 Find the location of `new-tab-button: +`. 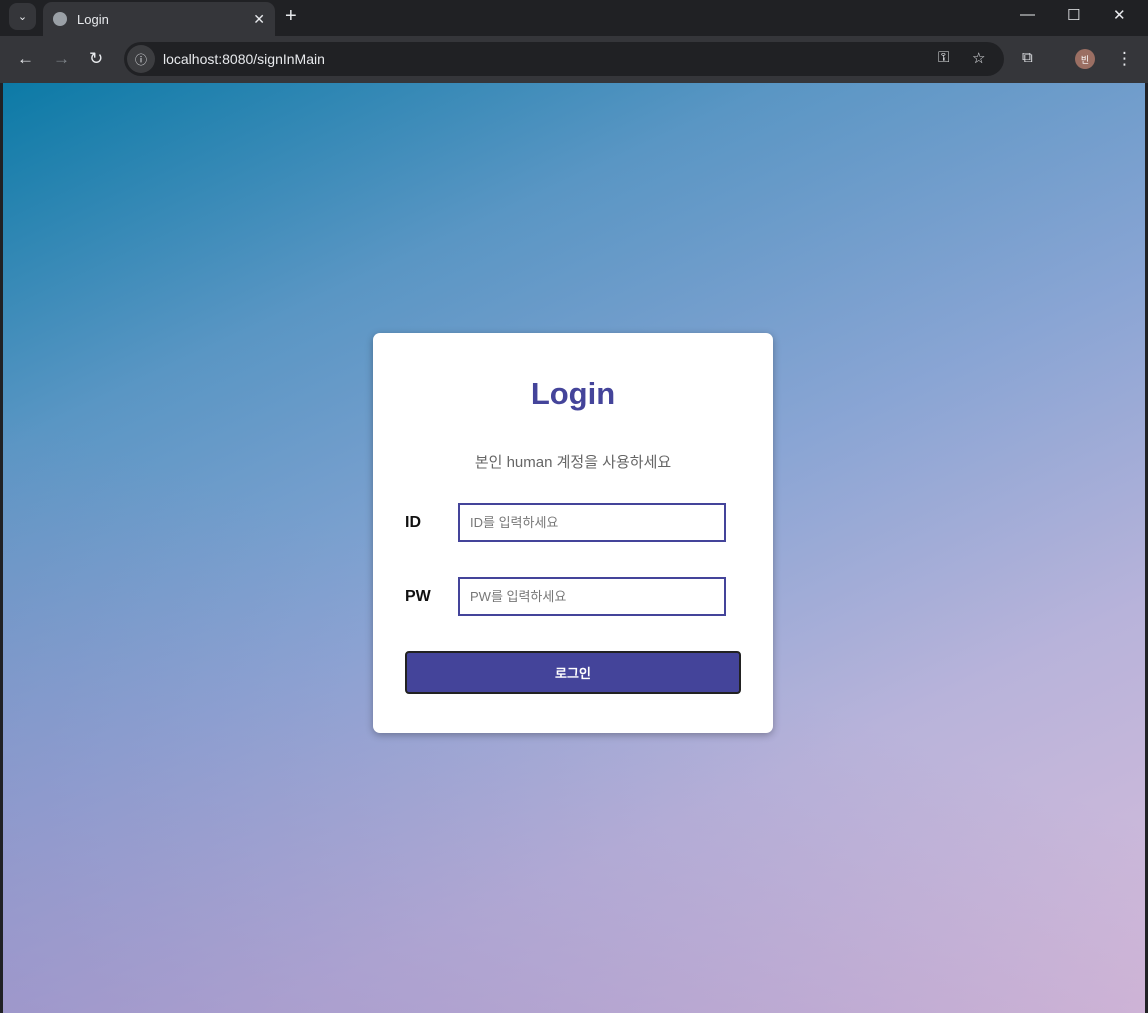

new-tab-button: + is located at coordinates (291, 16).